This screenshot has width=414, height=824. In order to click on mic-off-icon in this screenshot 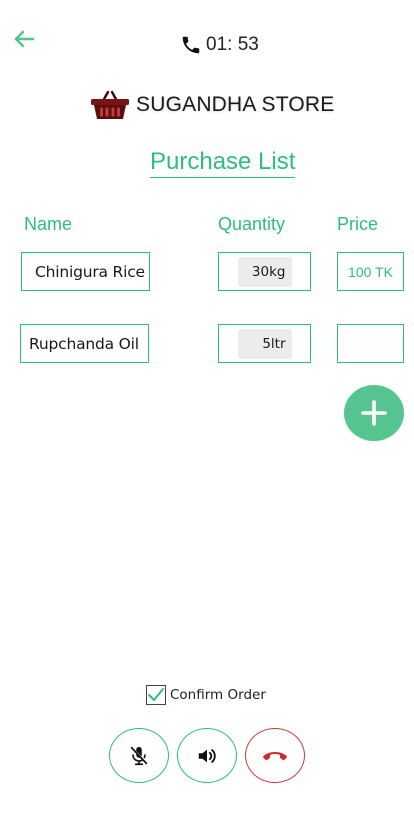, I will do `click(139, 755)`.